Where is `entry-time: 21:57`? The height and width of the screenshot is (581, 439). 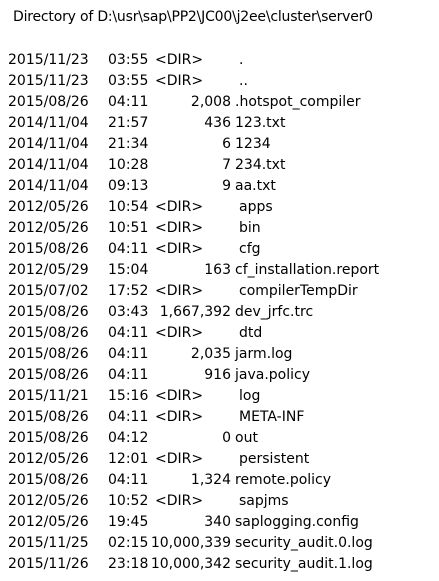
entry-time: 21:57 is located at coordinates (128, 123).